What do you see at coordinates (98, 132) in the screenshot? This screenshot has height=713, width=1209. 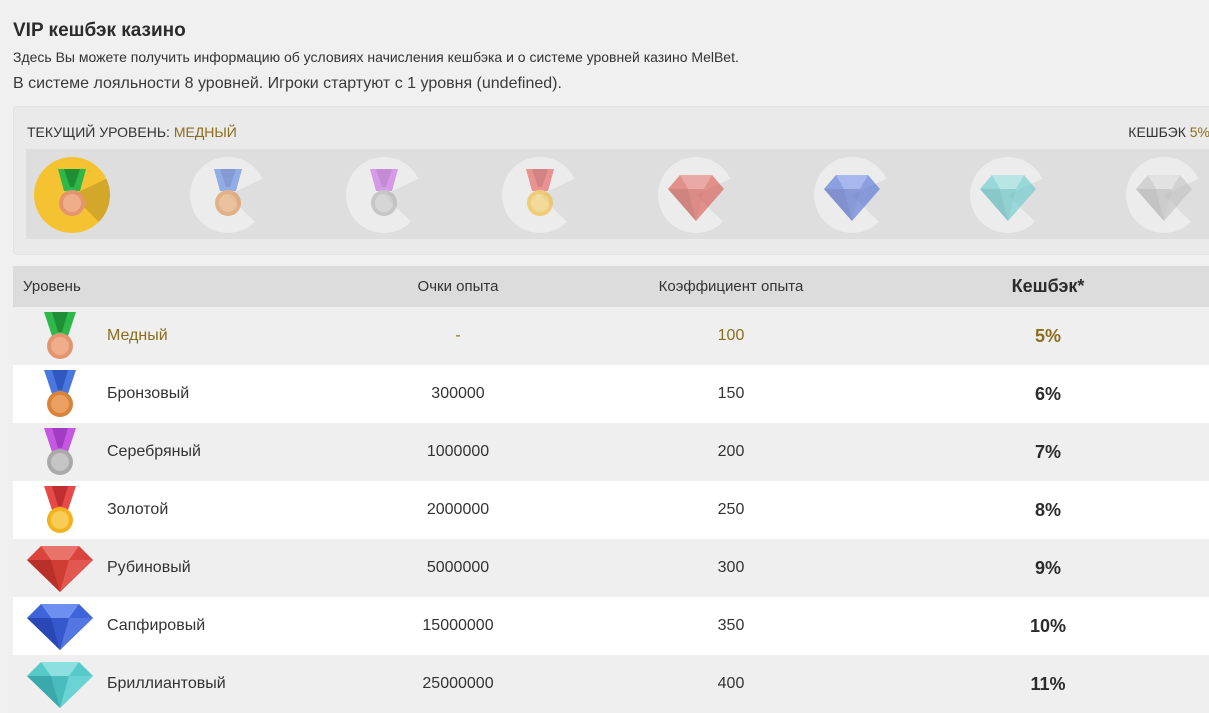 I see `current-level-label: ТЕКУЩИЙ УРОВЕНЬ:` at bounding box center [98, 132].